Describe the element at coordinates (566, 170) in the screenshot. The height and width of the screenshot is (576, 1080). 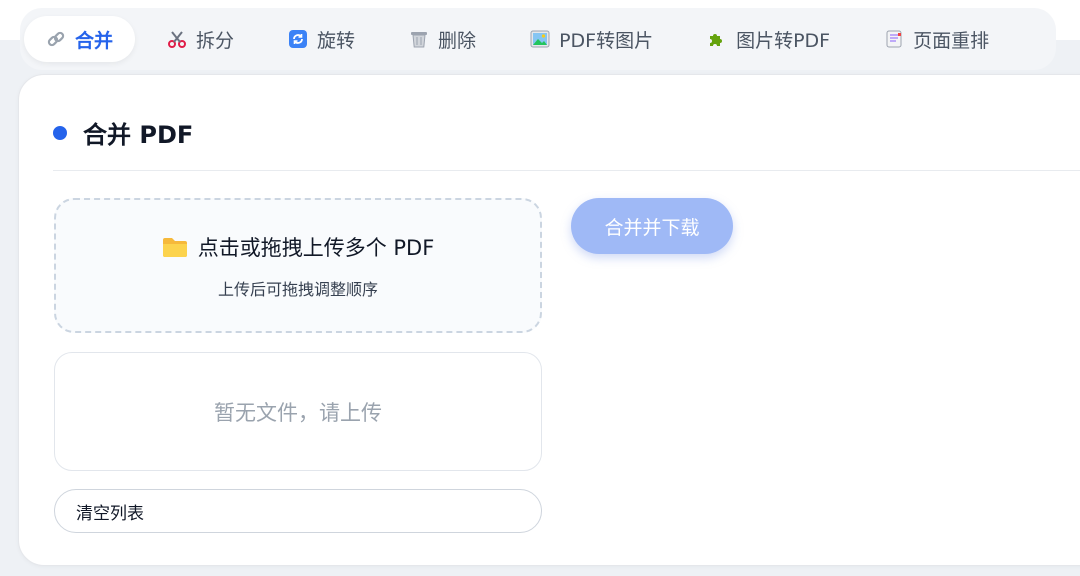
I see `divider` at that location.